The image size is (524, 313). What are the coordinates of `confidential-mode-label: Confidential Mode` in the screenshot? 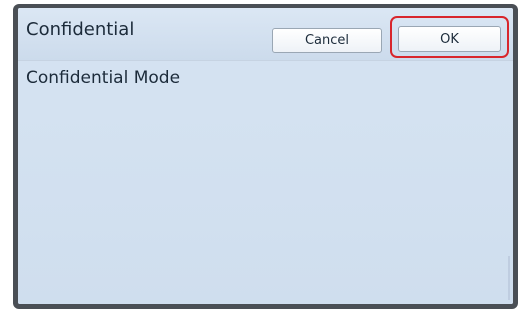 It's located at (103, 78).